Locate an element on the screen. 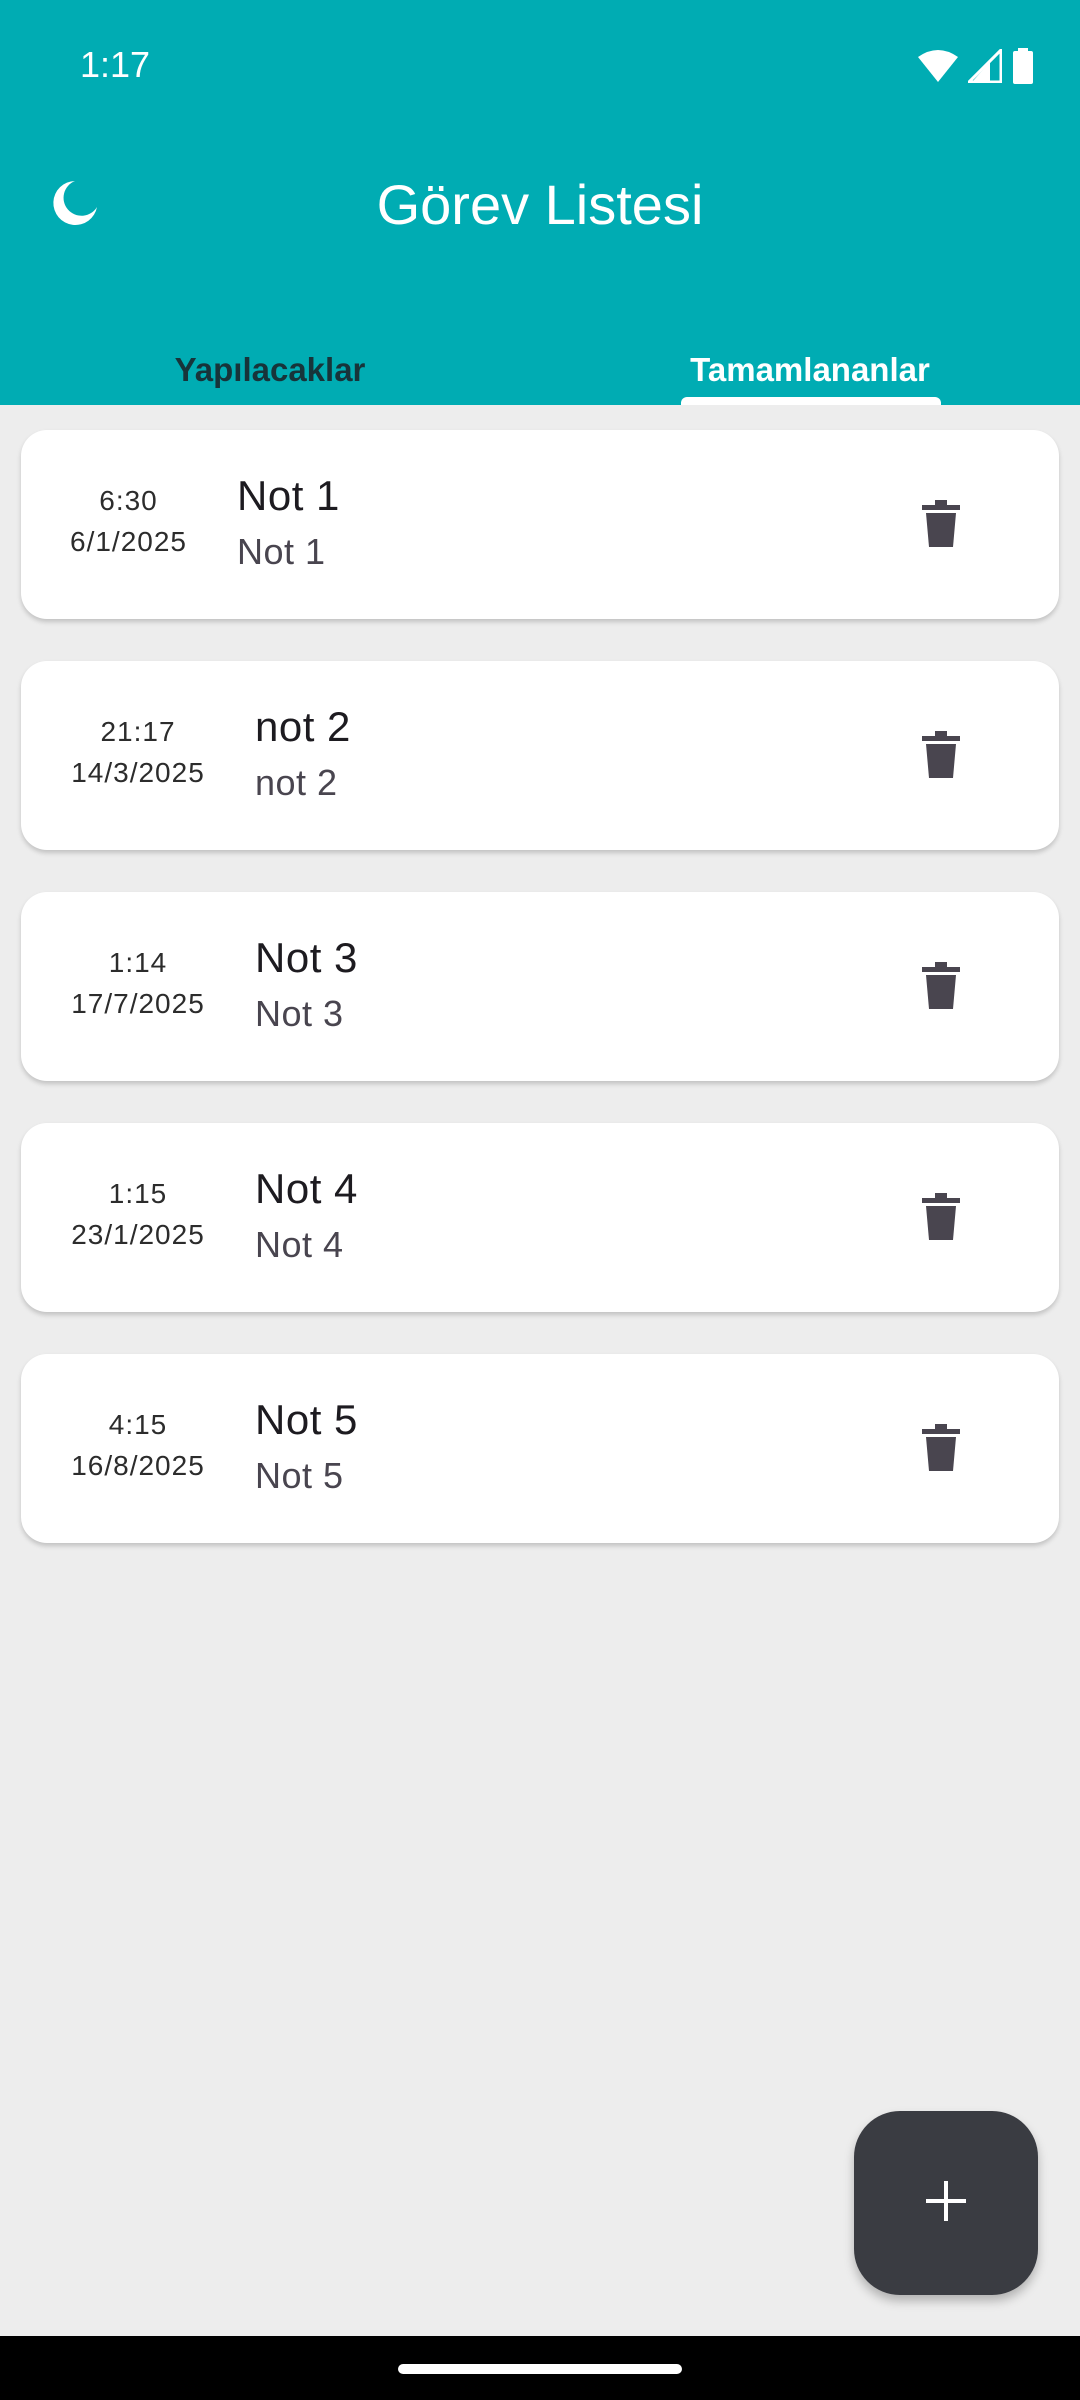  status-bar: 1:17 is located at coordinates (540, 67).